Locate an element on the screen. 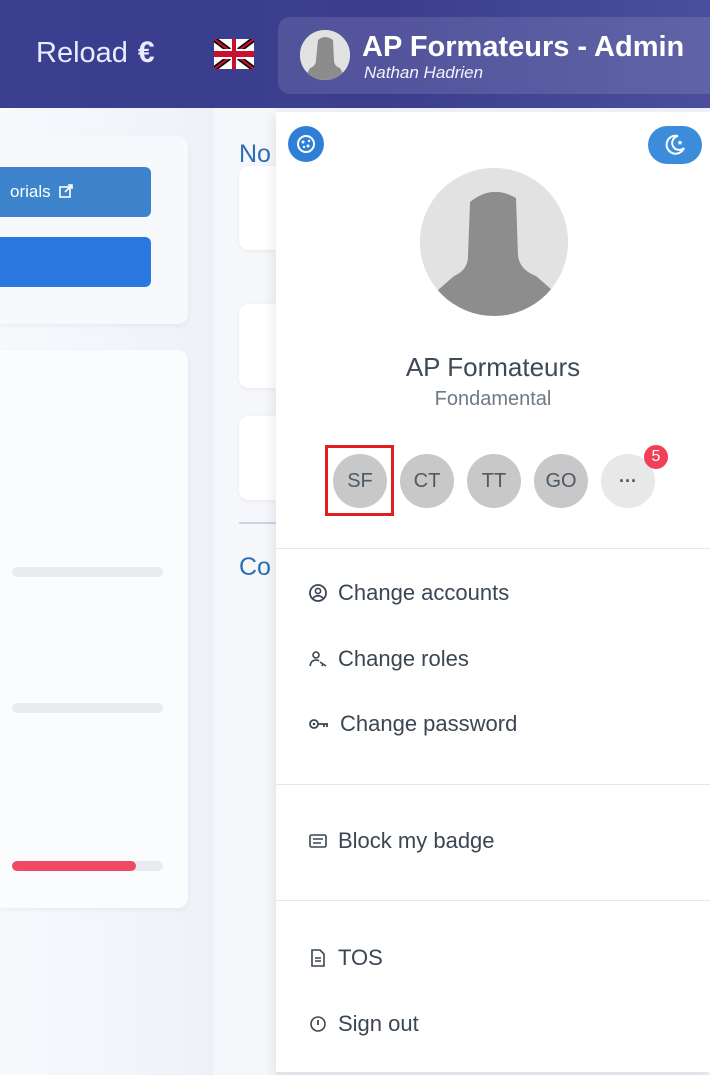 The height and width of the screenshot is (1075, 710). theme-toggle-button is located at coordinates (675, 145).